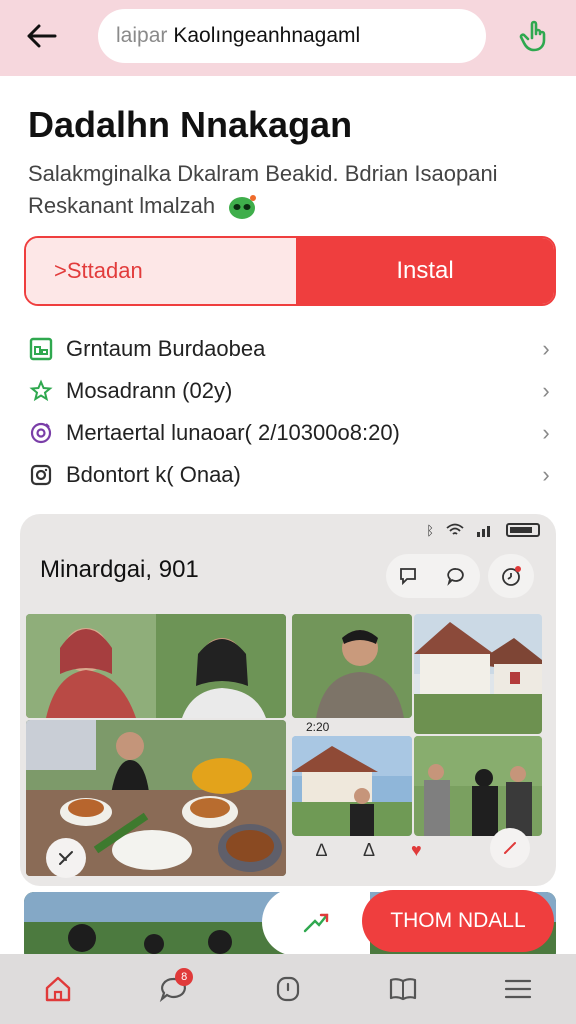 The image size is (576, 1024). What do you see at coordinates (425, 271) in the screenshot?
I see `install-button: Instal` at bounding box center [425, 271].